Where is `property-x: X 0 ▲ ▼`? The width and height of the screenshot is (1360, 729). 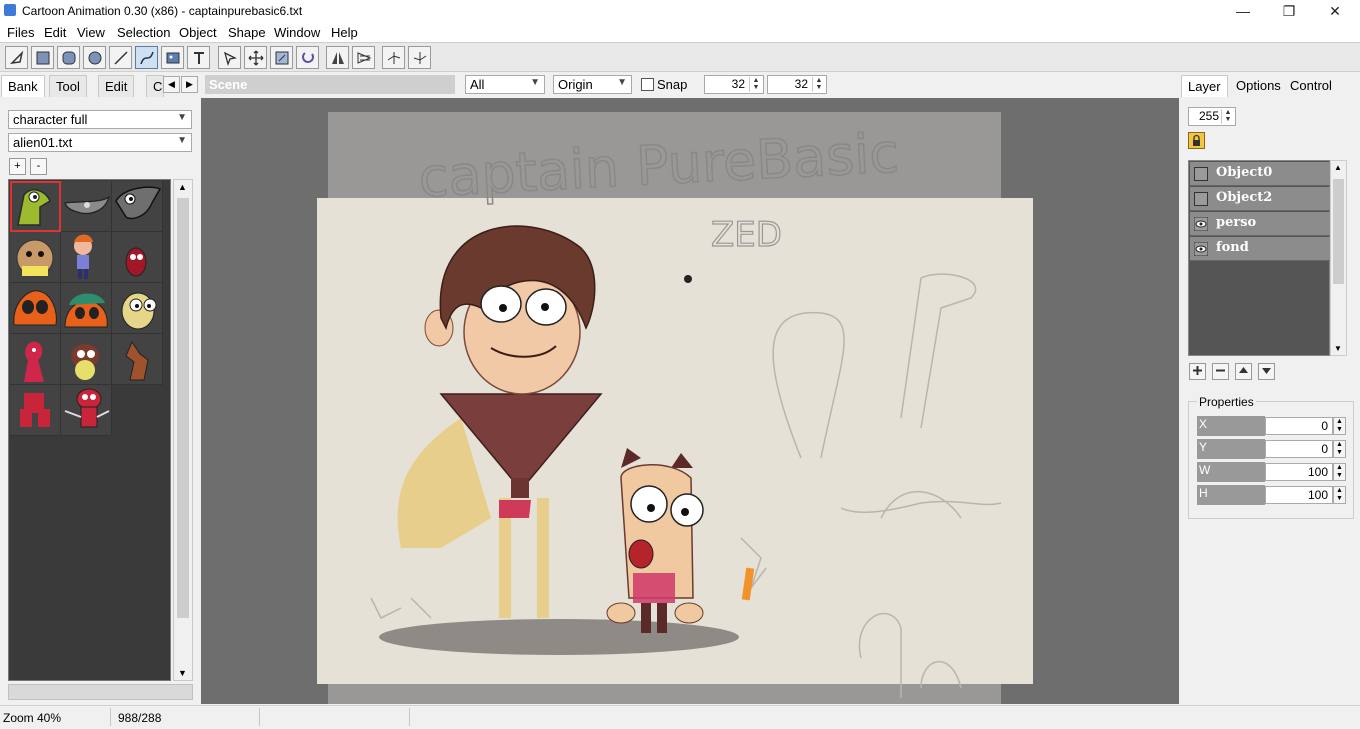
property-x: X 0 ▲ ▼ is located at coordinates (1271, 426).